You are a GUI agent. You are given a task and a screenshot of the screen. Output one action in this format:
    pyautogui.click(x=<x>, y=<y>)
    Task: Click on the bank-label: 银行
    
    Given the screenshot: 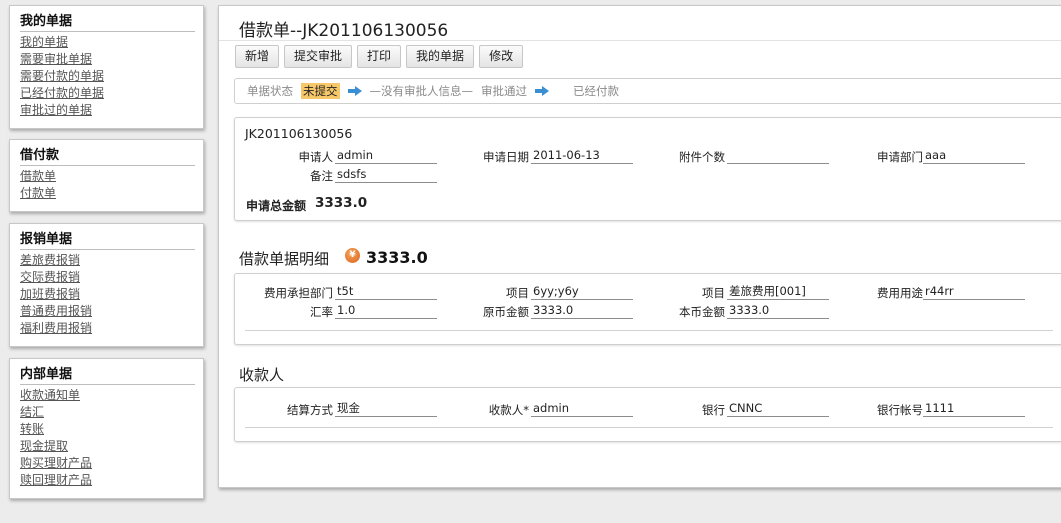 What is the action you would take?
    pyautogui.click(x=713, y=410)
    